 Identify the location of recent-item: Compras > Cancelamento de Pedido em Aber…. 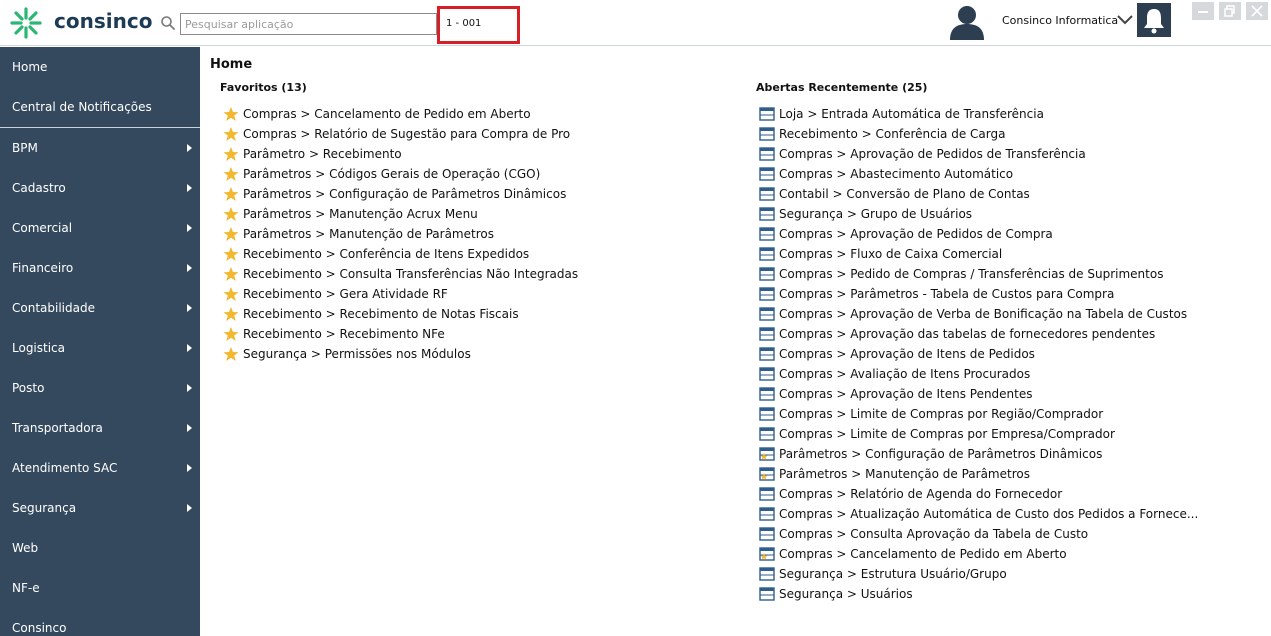
(977, 554).